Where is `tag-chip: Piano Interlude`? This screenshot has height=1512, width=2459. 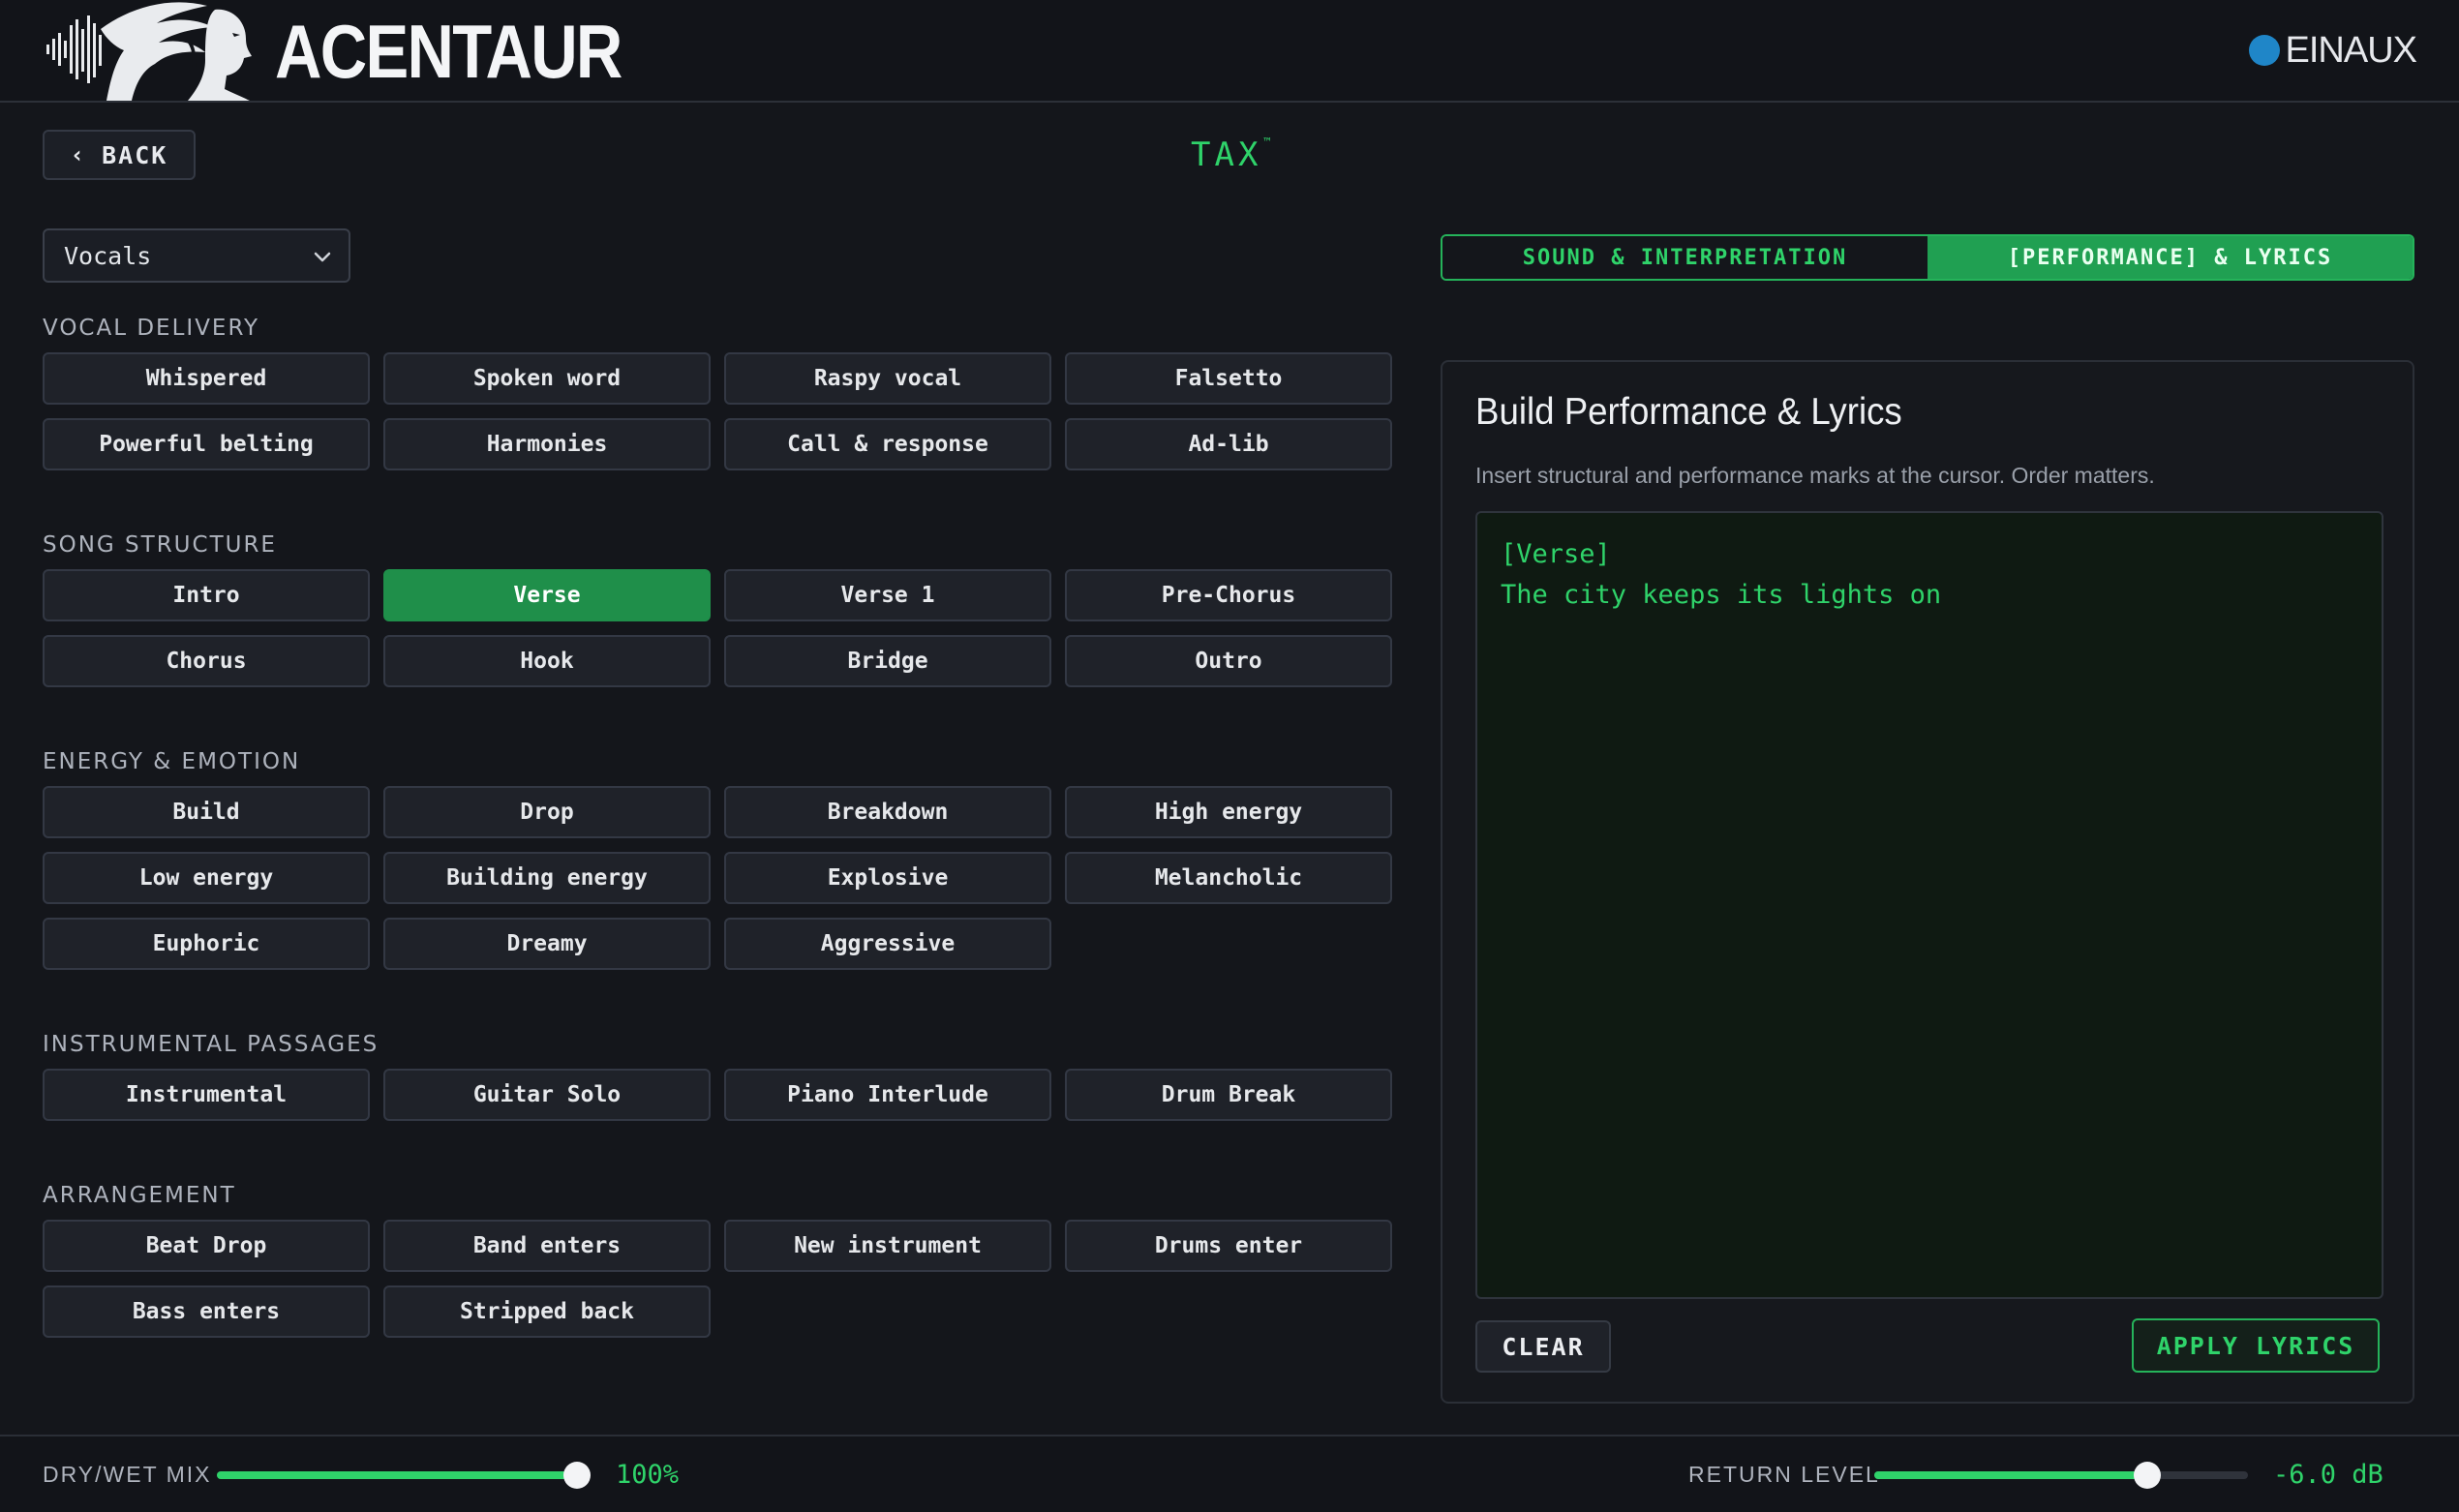 tag-chip: Piano Interlude is located at coordinates (887, 1095).